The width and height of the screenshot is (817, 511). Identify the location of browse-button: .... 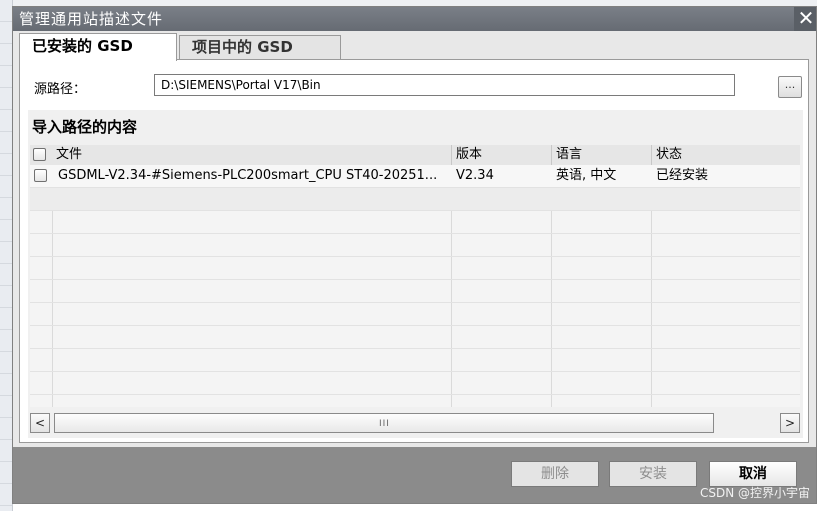
(790, 87).